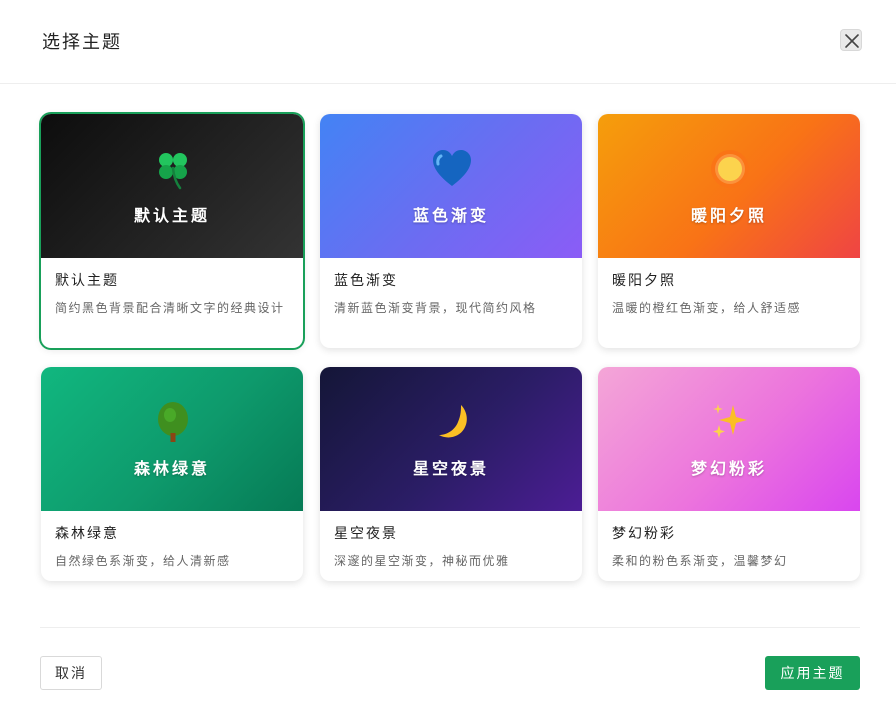 This screenshot has height=717, width=896. What do you see at coordinates (730, 421) in the screenshot?
I see `sparkles-icon` at bounding box center [730, 421].